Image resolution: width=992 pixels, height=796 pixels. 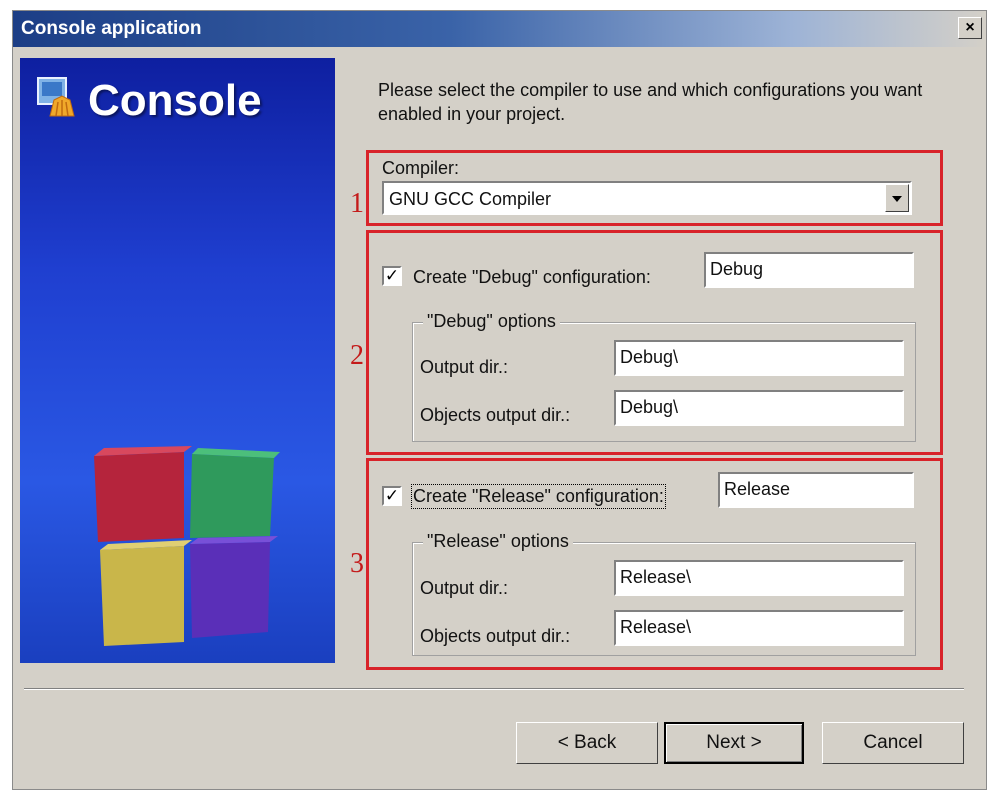 I want to click on release-options-title: "Release" options, so click(x=498, y=541).